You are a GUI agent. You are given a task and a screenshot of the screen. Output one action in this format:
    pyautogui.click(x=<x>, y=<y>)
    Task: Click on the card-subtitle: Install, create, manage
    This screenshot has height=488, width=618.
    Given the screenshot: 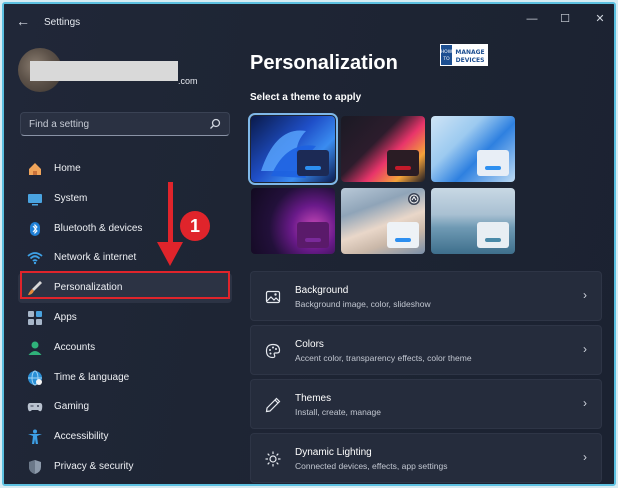 What is the action you would take?
    pyautogui.click(x=338, y=412)
    